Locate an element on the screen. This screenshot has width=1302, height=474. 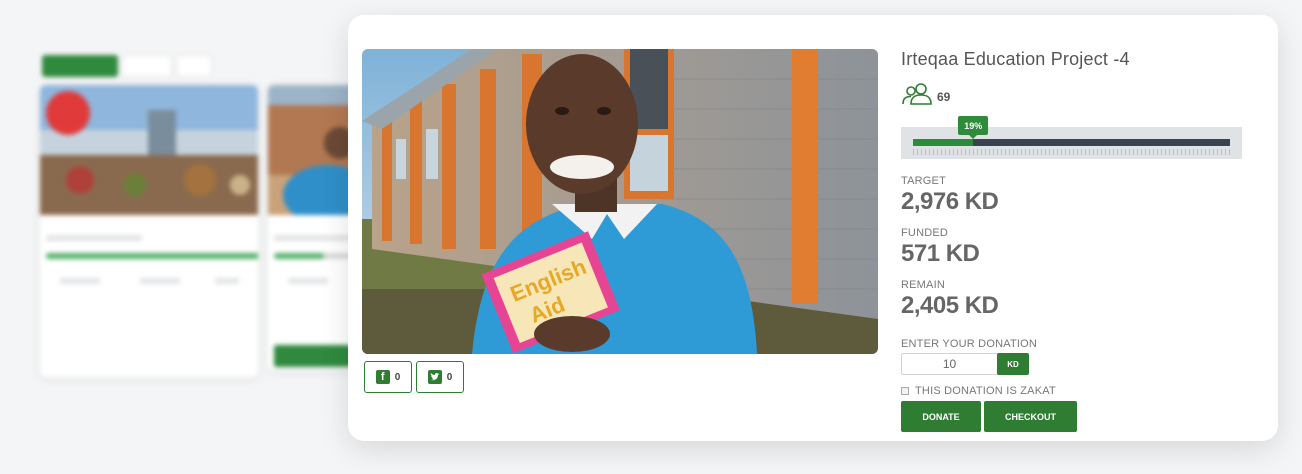
zakat-option: THIS DONATION IS ZAKAT is located at coordinates (978, 391).